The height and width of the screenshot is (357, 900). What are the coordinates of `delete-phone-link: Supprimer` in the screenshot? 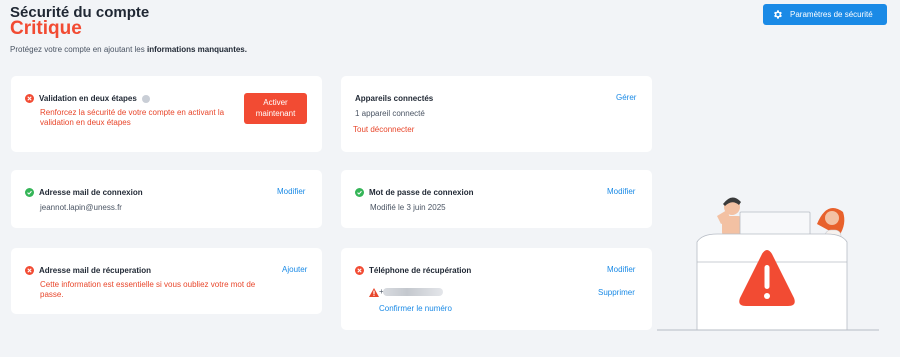 It's located at (616, 292).